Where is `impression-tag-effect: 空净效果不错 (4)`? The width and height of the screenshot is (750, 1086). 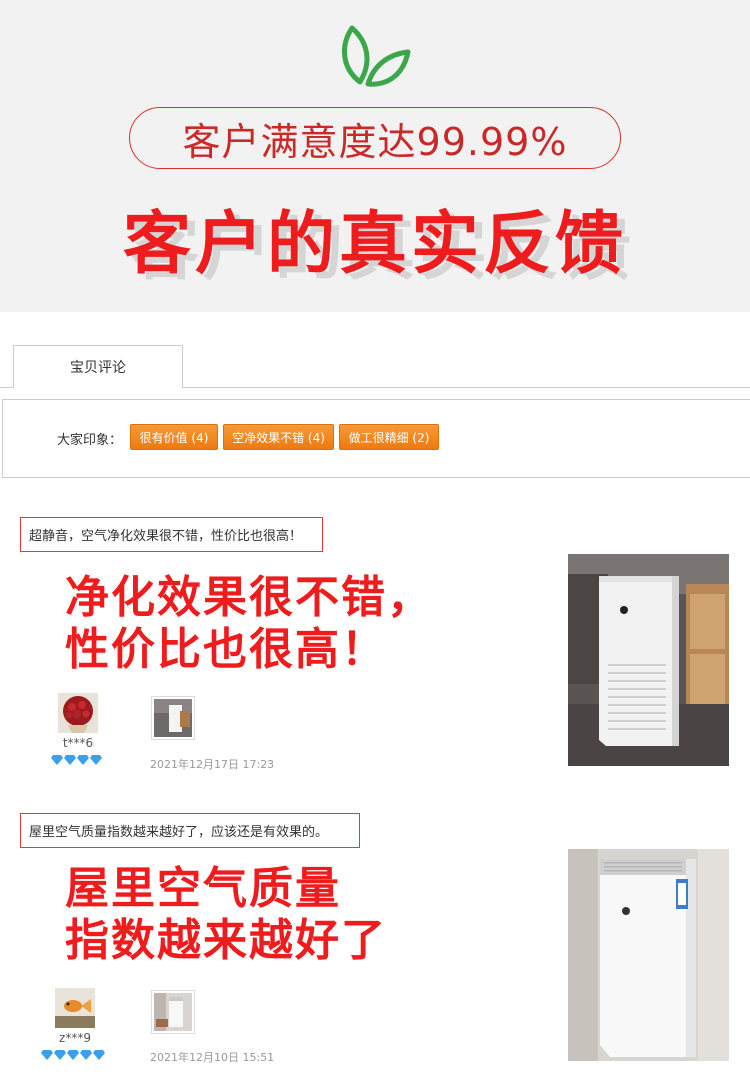 impression-tag-effect: 空净效果不错 (4) is located at coordinates (278, 437).